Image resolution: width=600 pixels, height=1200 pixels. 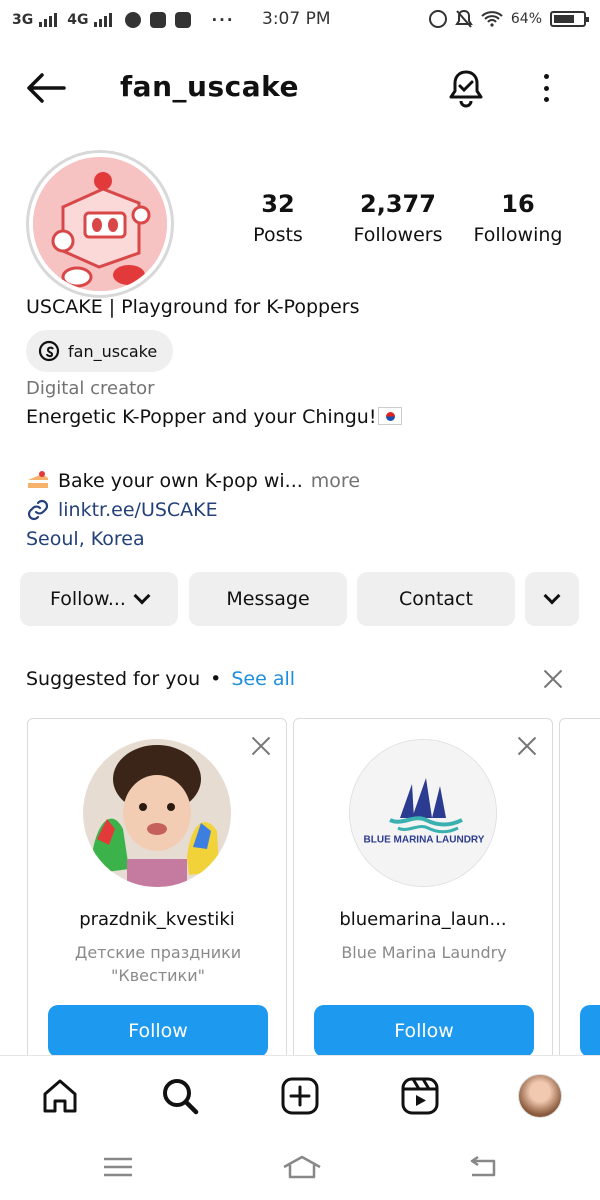 I want to click on followers-count: 2,377, so click(x=398, y=204).